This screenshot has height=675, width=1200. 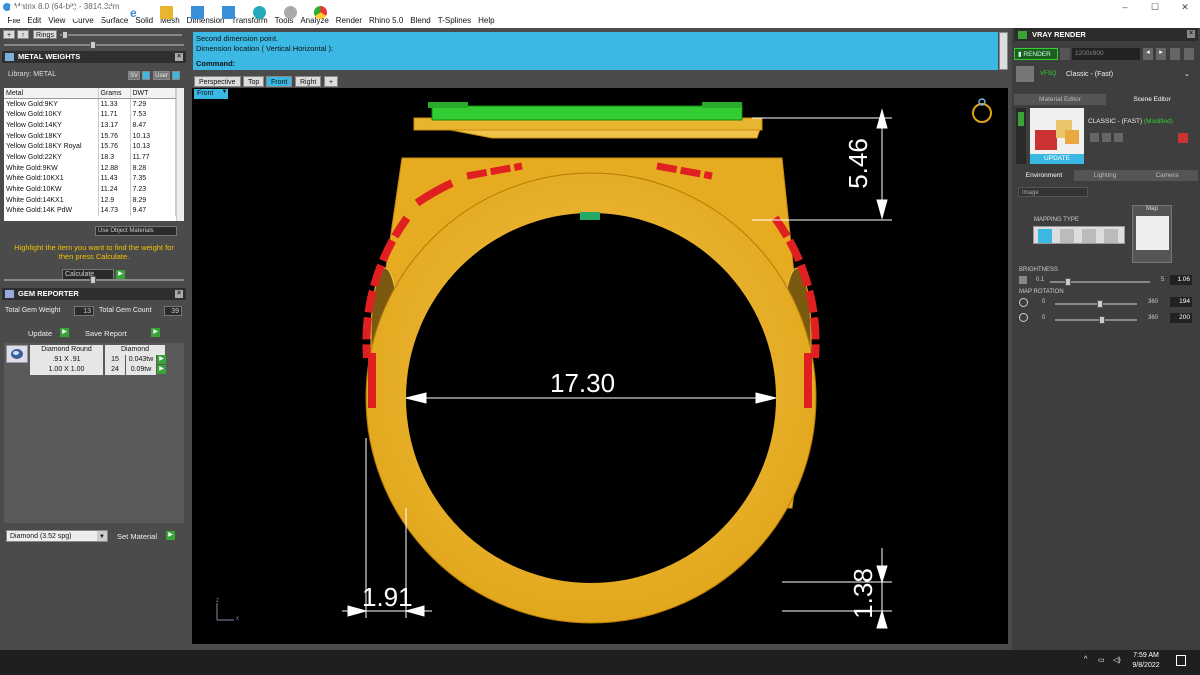 What do you see at coordinates (94, 45) in the screenshot?
I see `panel-slider` at bounding box center [94, 45].